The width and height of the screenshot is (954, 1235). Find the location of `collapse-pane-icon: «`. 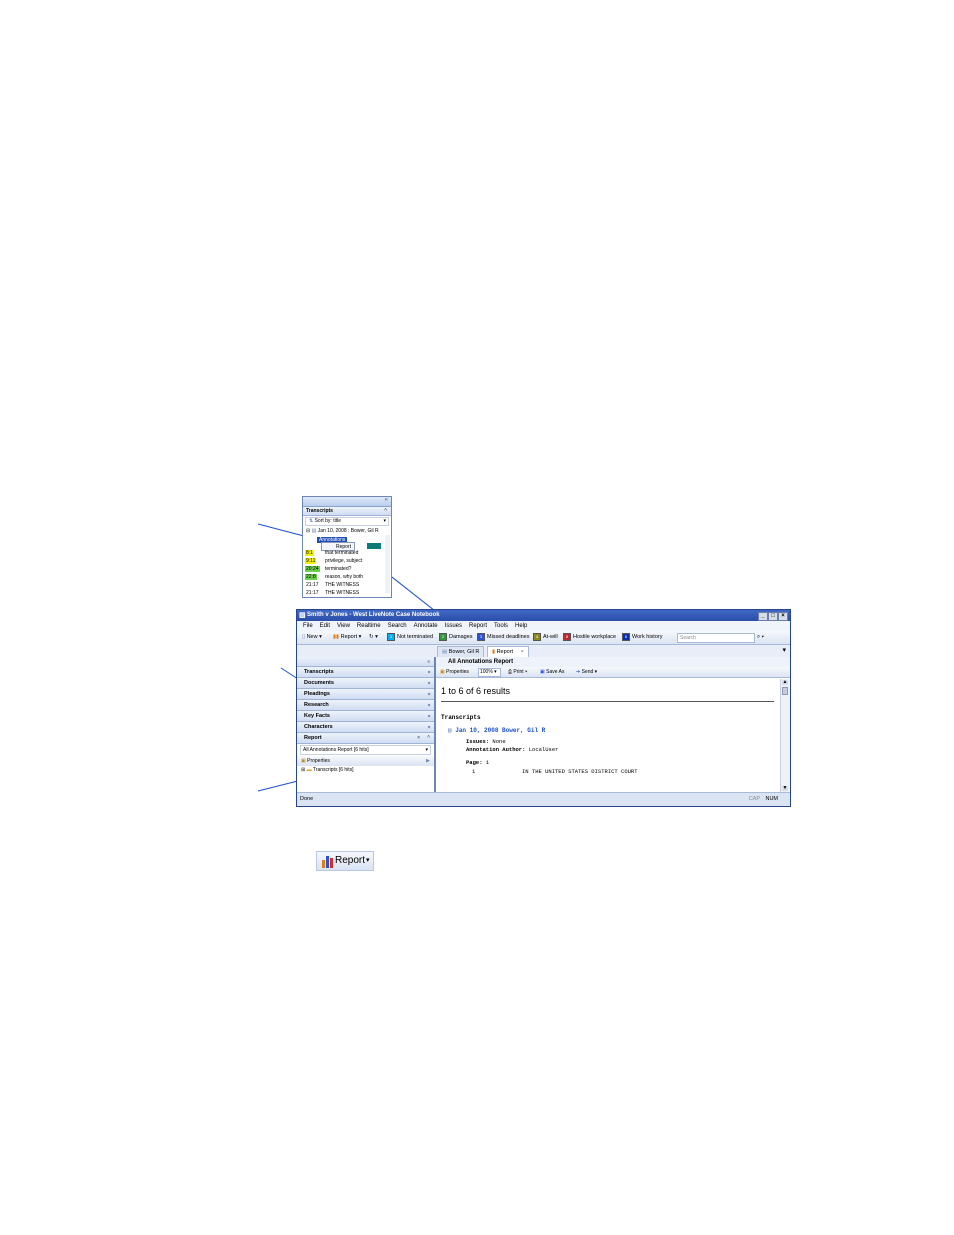

collapse-pane-icon: « is located at coordinates (428, 662).